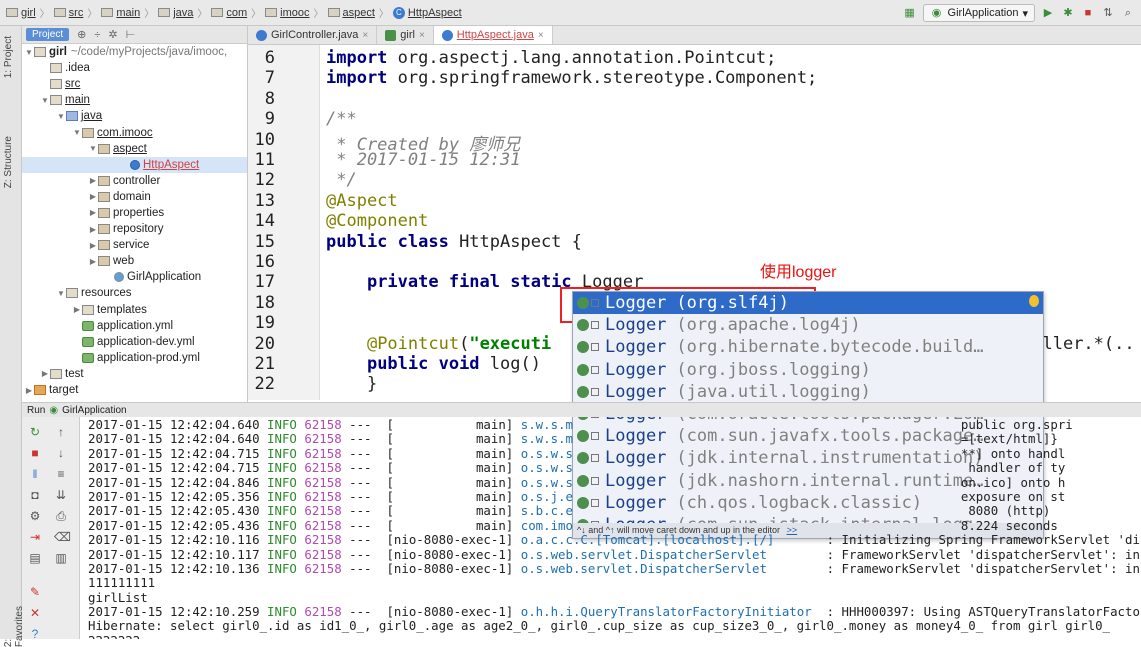  I want to click on breadcrumb-item: com 〉, so click(236, 12).